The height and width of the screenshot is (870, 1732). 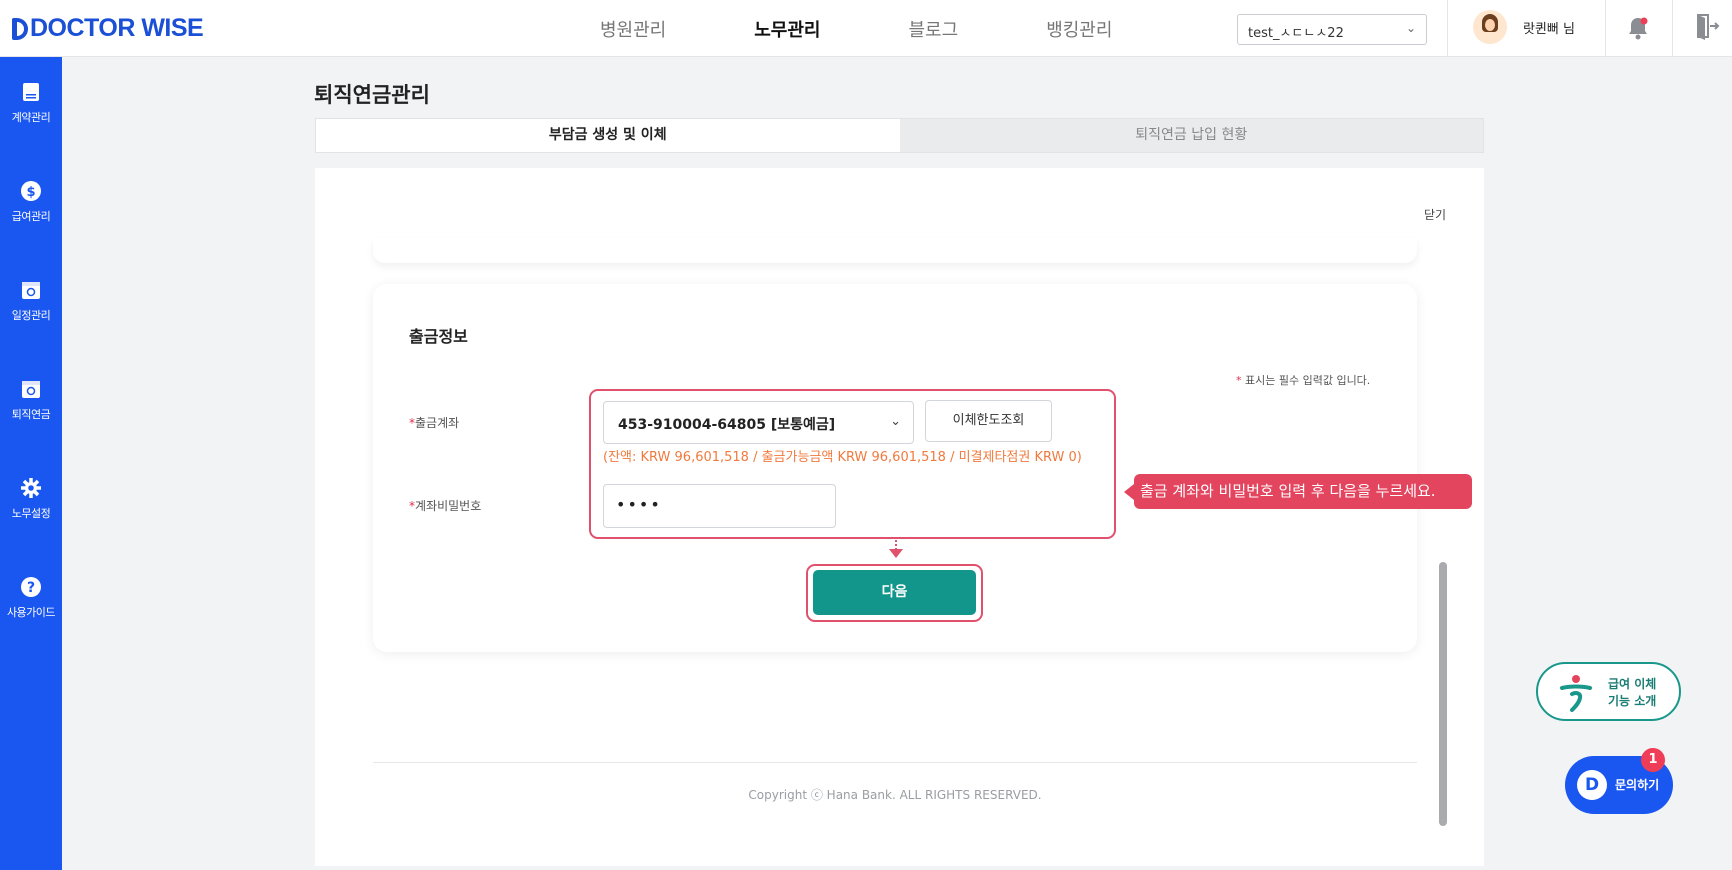 What do you see at coordinates (1637, 785) in the screenshot?
I see `chat-label: 문의하기` at bounding box center [1637, 785].